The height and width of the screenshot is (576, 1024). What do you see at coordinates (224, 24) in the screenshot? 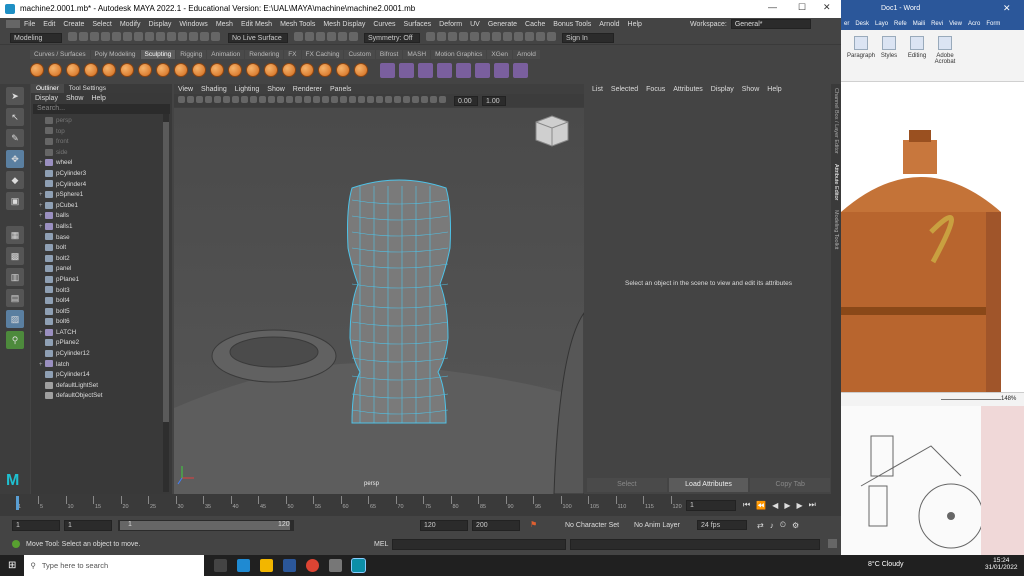
I see `menu-item-mesh: Mesh` at bounding box center [224, 24].